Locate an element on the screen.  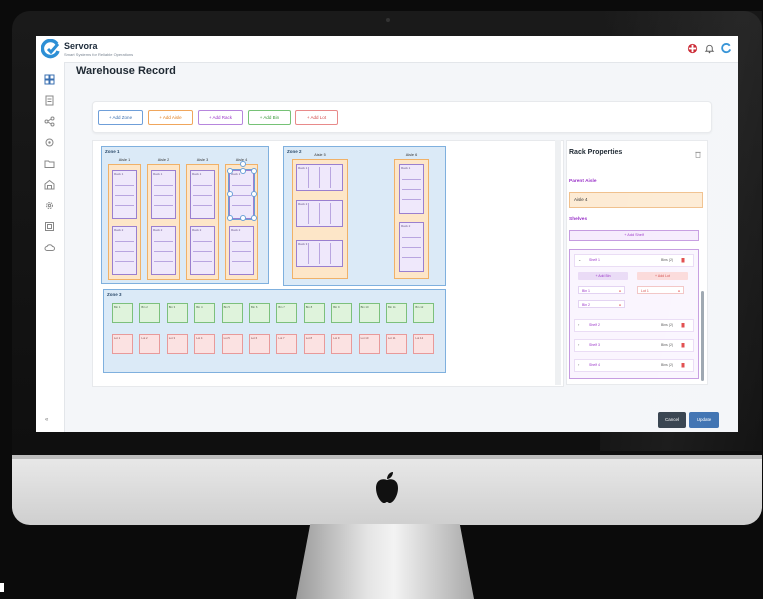
rack-selected: Rack 1 is located at coordinates (242, 191).